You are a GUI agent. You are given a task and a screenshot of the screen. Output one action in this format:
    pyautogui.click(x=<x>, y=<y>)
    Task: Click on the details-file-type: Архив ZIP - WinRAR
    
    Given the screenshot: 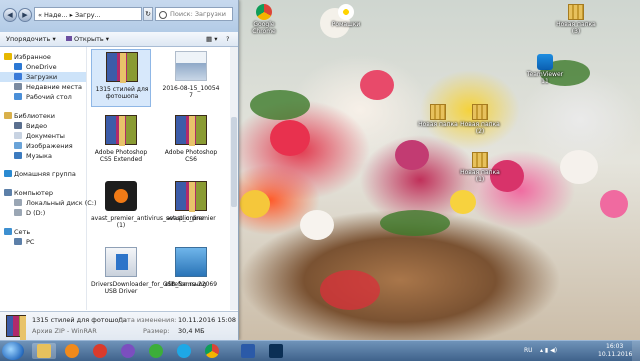 What is the action you would take?
    pyautogui.click(x=64, y=331)
    